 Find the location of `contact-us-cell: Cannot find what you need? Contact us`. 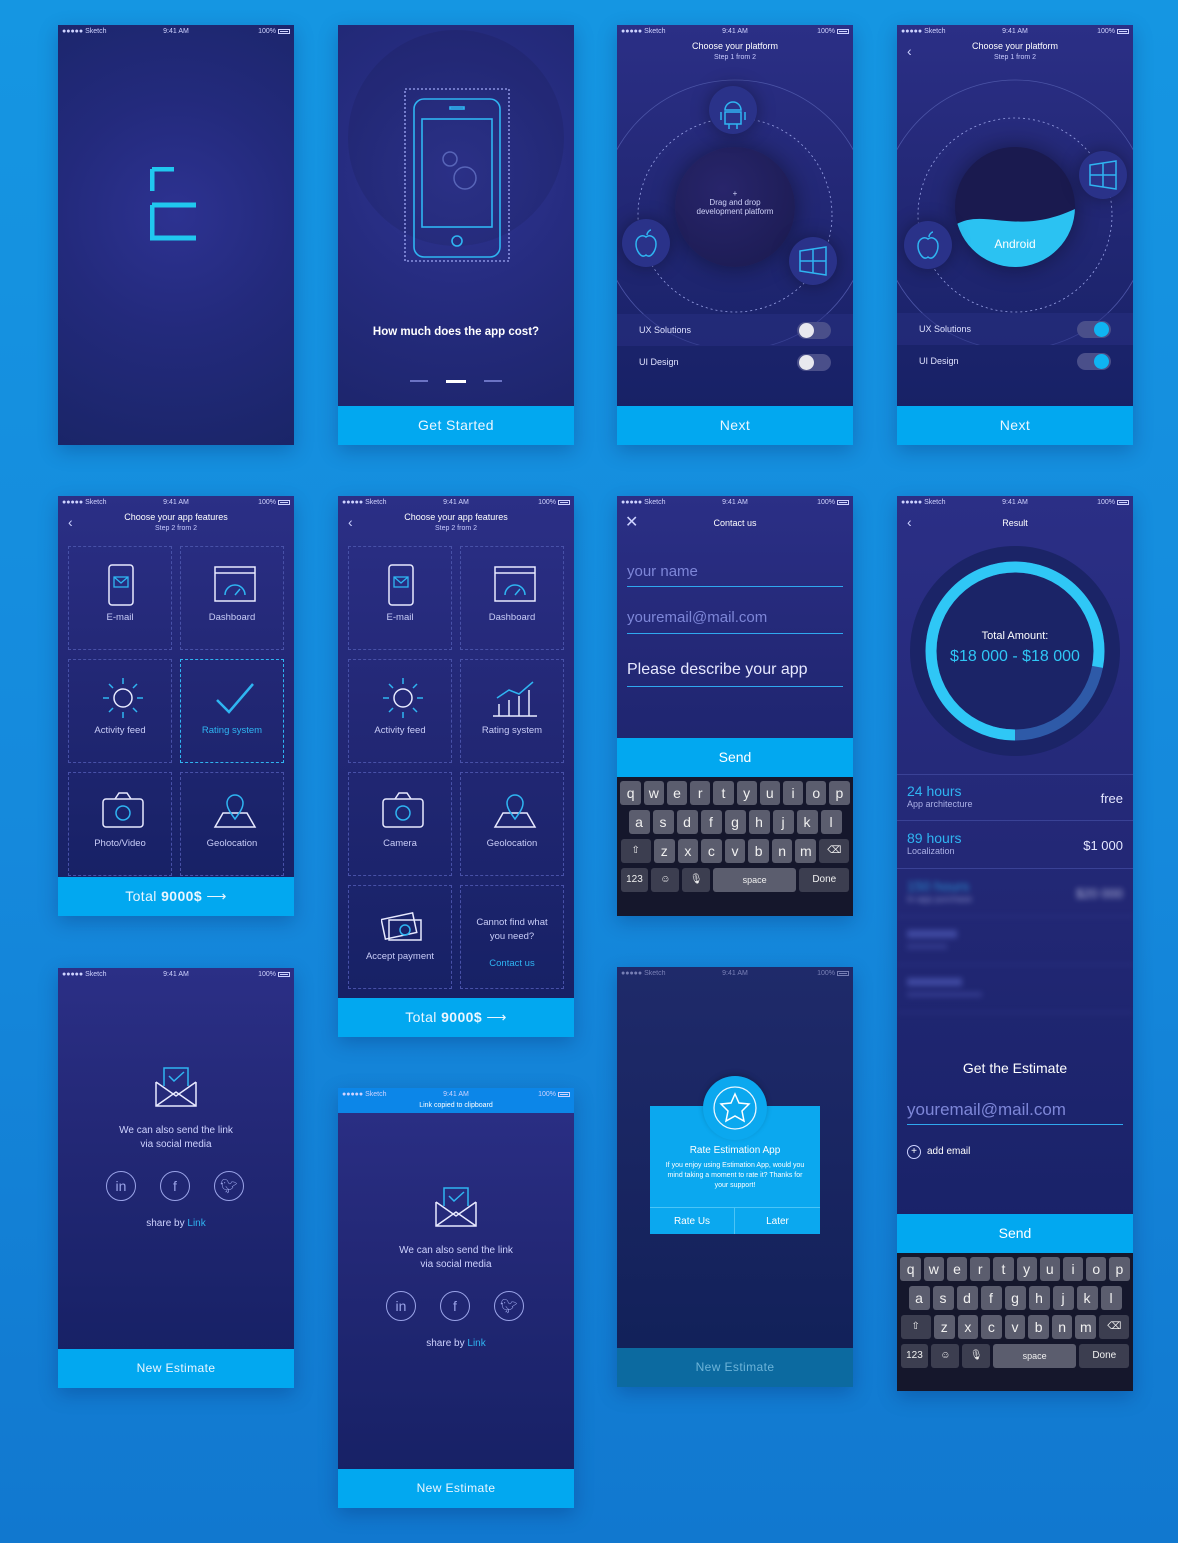

contact-us-cell: Cannot find what you need? Contact us is located at coordinates (512, 937).